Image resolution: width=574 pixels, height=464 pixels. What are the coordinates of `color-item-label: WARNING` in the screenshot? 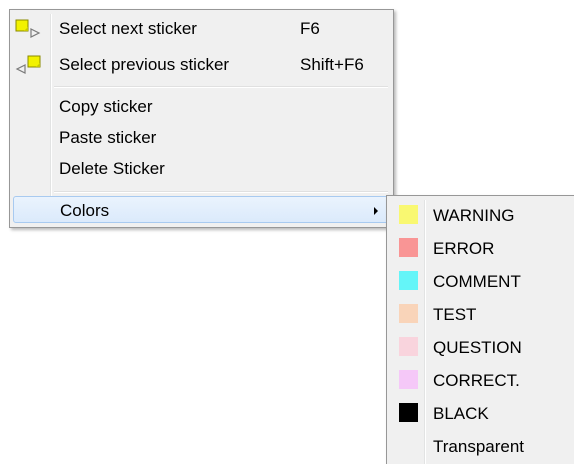 It's located at (474, 215).